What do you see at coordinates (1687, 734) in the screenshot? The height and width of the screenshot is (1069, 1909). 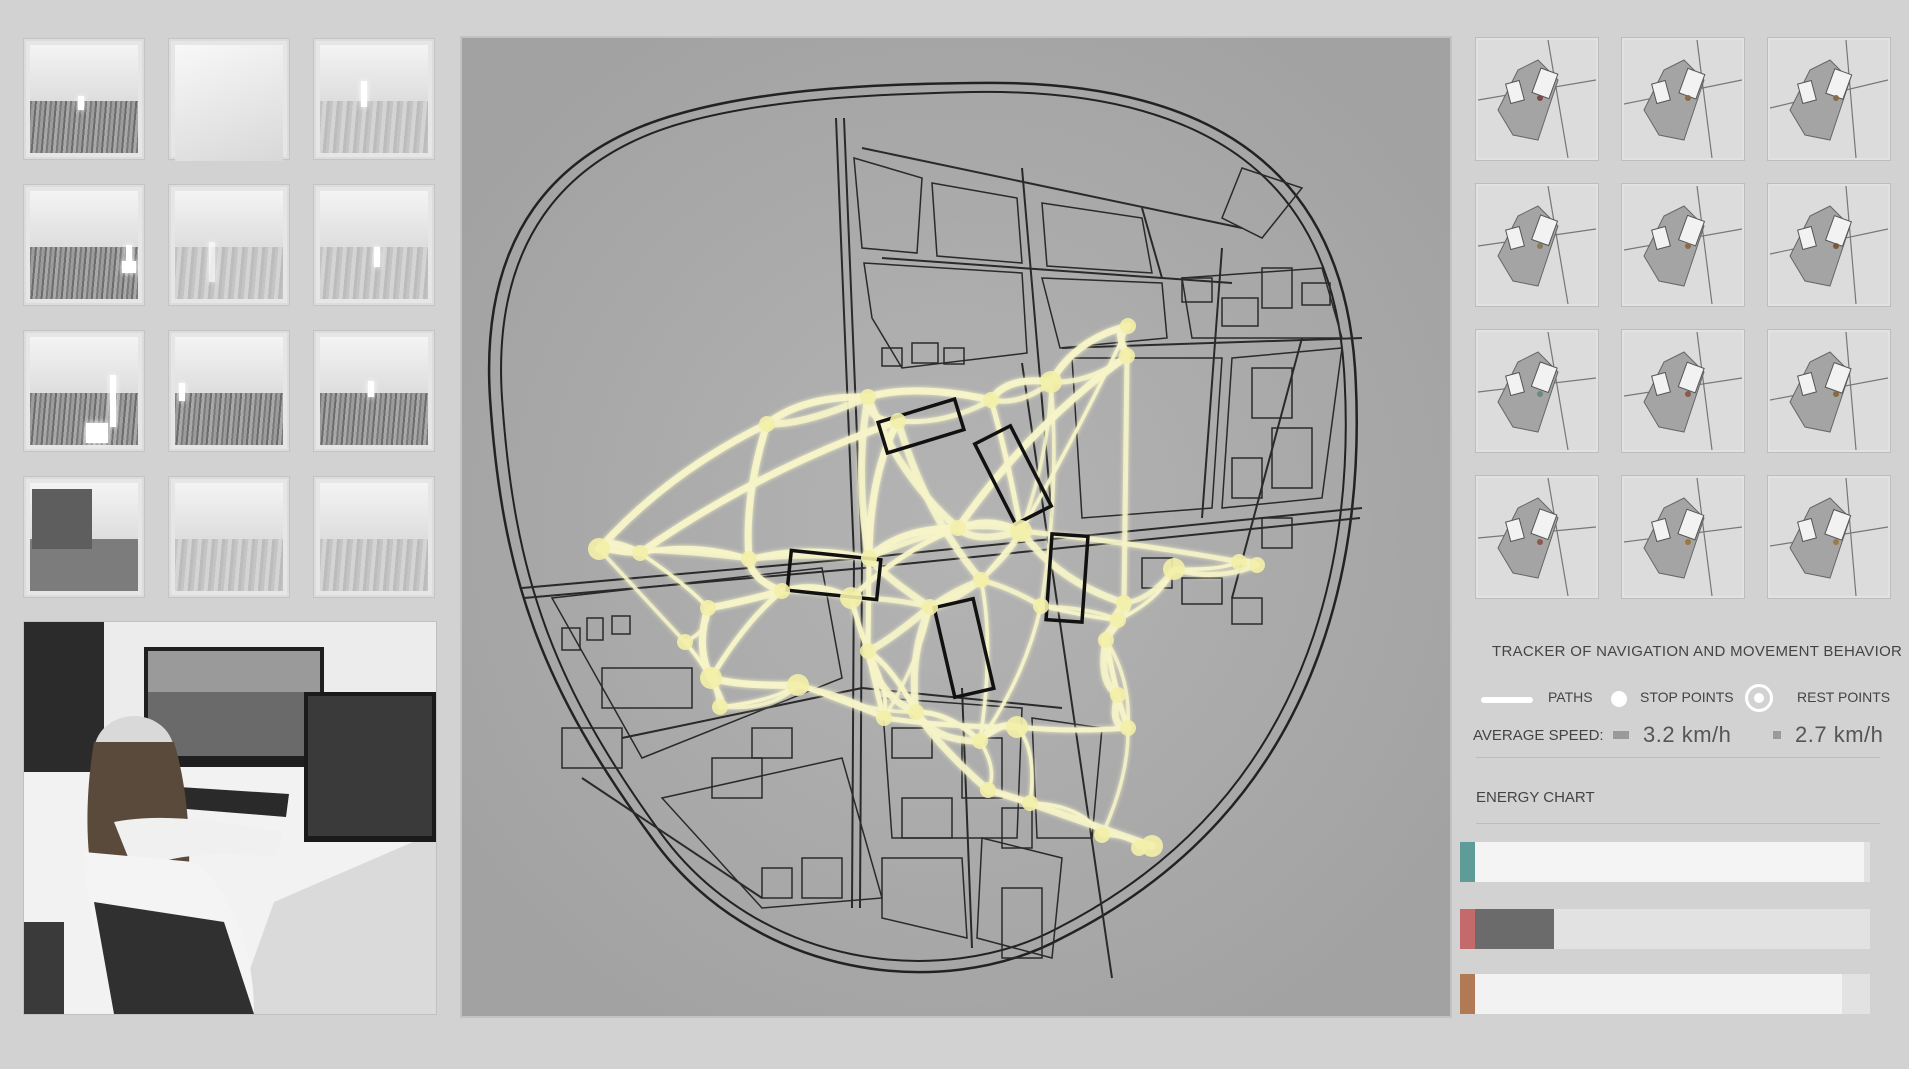 I see `average-speed-value-1: 3.2 km/h` at bounding box center [1687, 734].